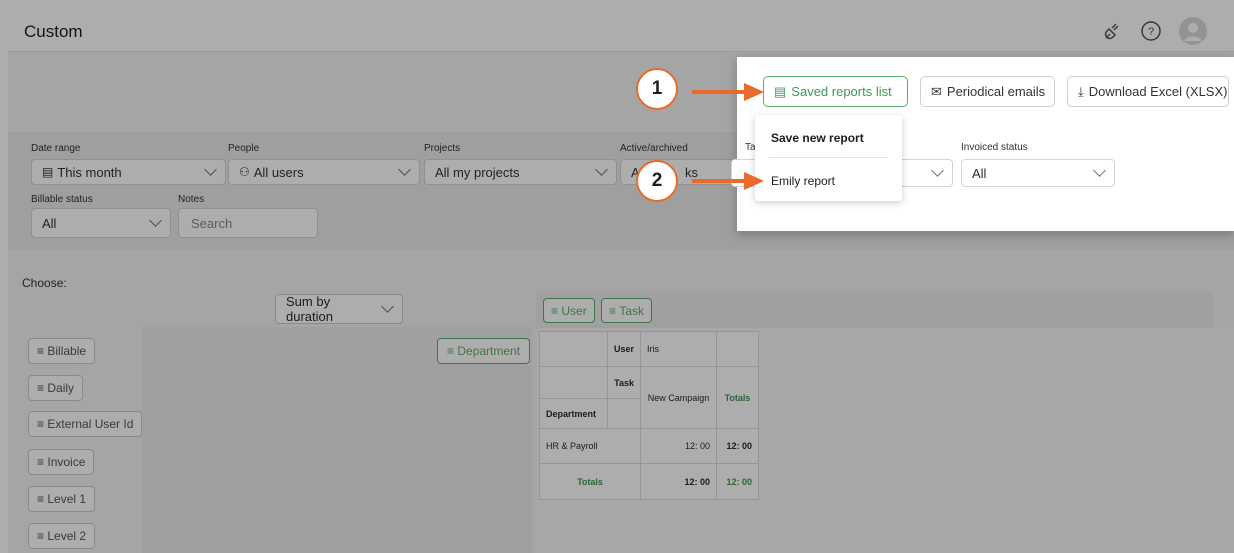 The image size is (1234, 553). I want to click on invoiced-status-value: All, so click(979, 173).